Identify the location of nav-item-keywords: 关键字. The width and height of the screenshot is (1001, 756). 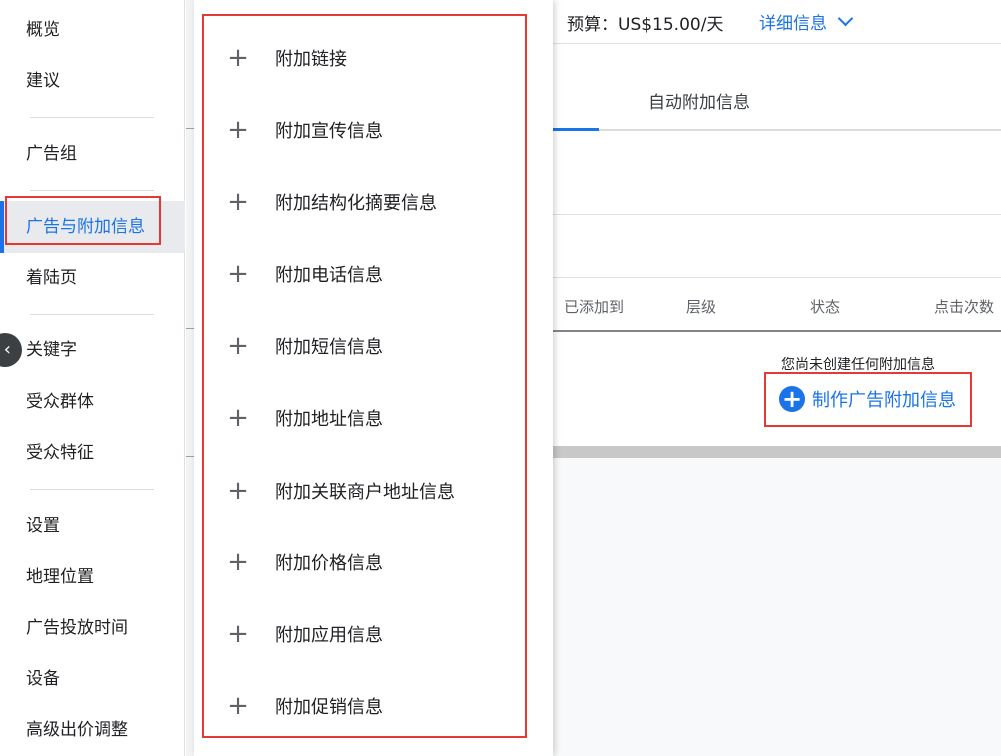
(92, 350).